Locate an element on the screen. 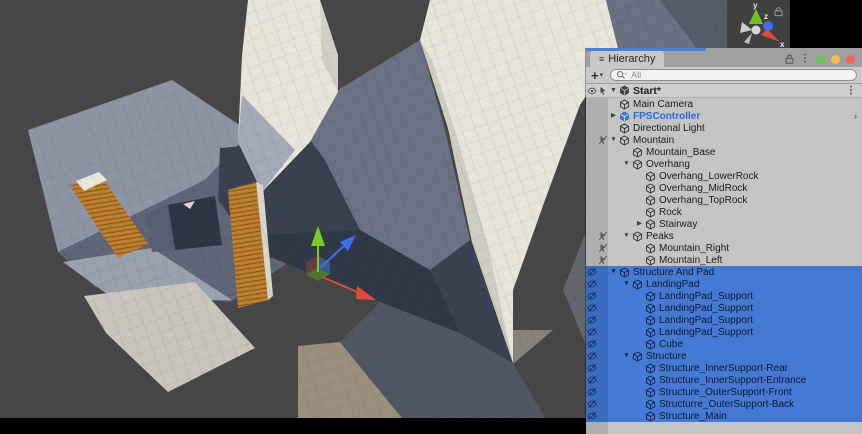  hierarchy-row: Cube is located at coordinates (724, 344).